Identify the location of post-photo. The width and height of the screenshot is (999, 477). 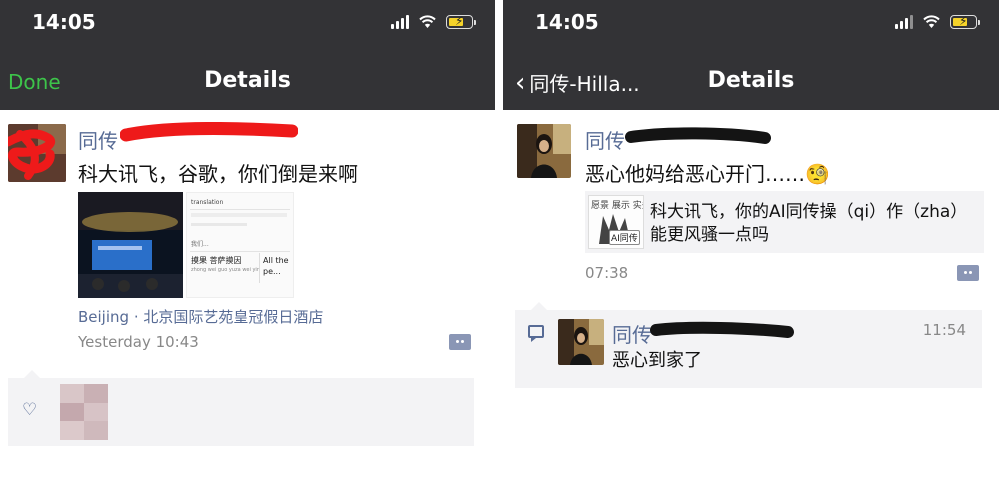
(130, 245).